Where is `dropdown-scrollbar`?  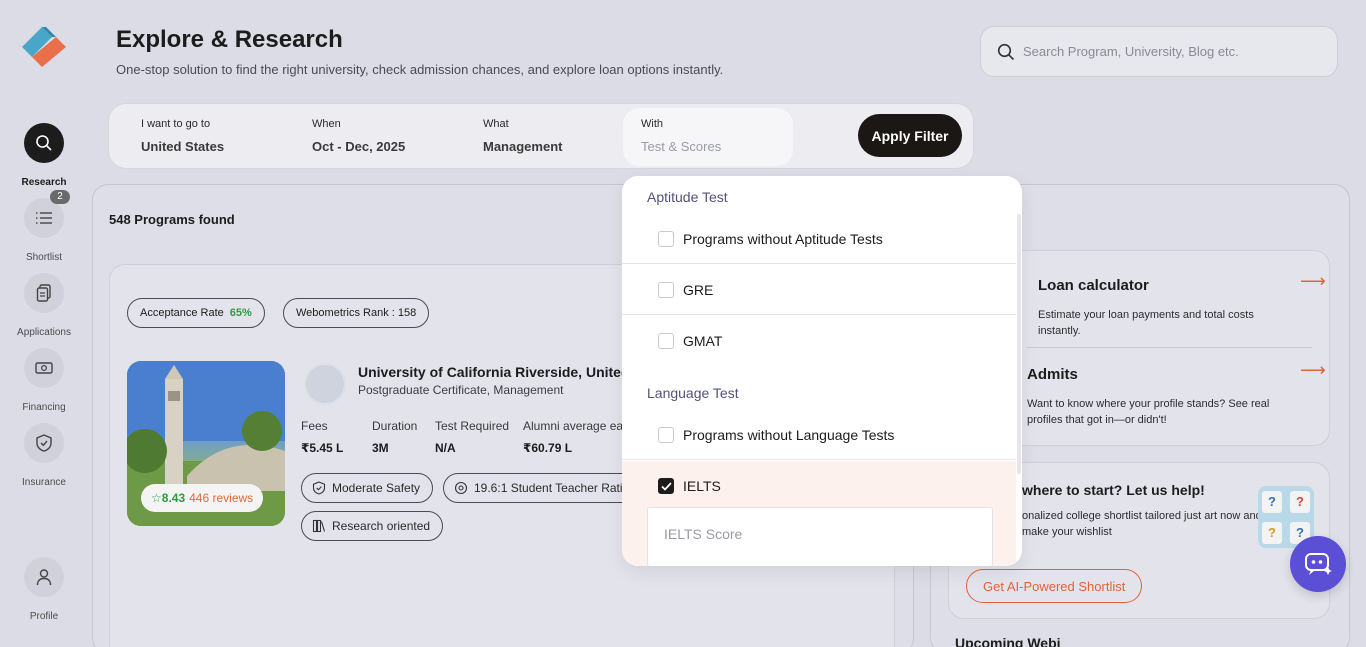
dropdown-scrollbar is located at coordinates (1019, 344).